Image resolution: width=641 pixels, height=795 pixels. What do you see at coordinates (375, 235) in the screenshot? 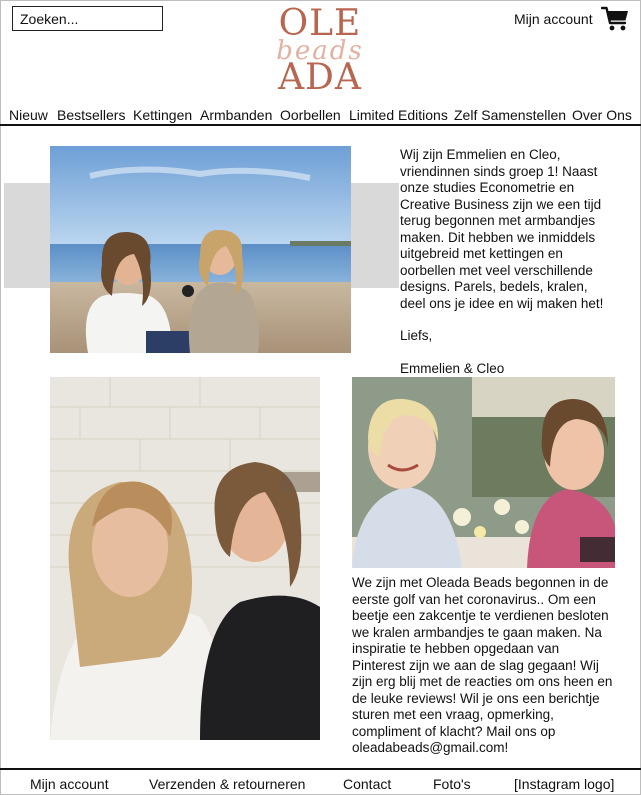
I see `decorative-band-right` at bounding box center [375, 235].